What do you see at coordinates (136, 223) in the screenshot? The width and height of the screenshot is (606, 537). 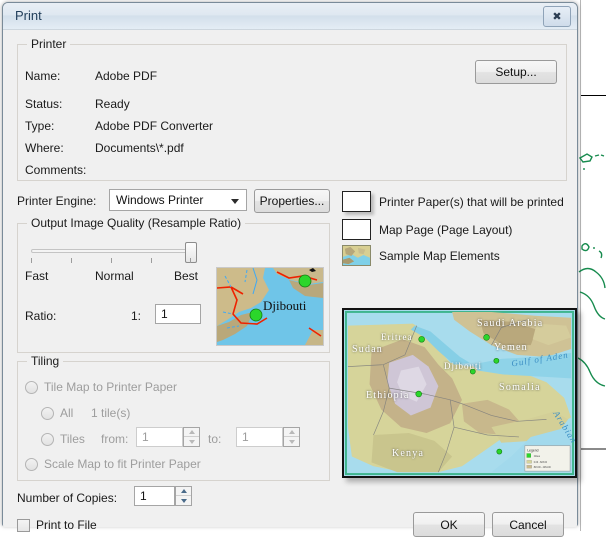 I see `output-image-quality-legend: Output Image Quality (Resample Ratio)` at bounding box center [136, 223].